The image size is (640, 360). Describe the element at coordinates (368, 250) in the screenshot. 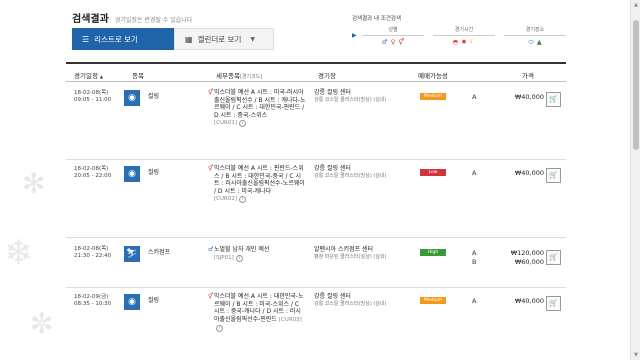

I see `venue-name: 알펜시아 스키점프 센터` at that location.